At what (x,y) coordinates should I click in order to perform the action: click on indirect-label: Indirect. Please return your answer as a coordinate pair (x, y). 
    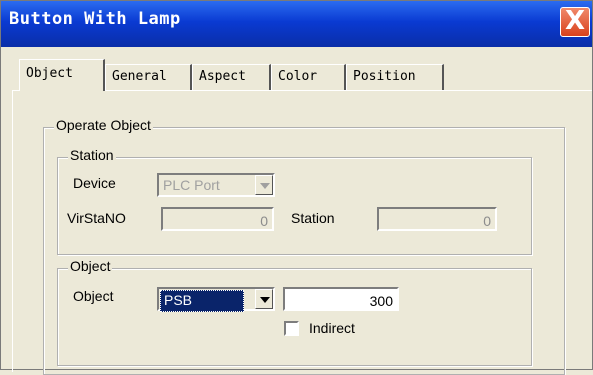
    Looking at the image, I should click on (332, 328).